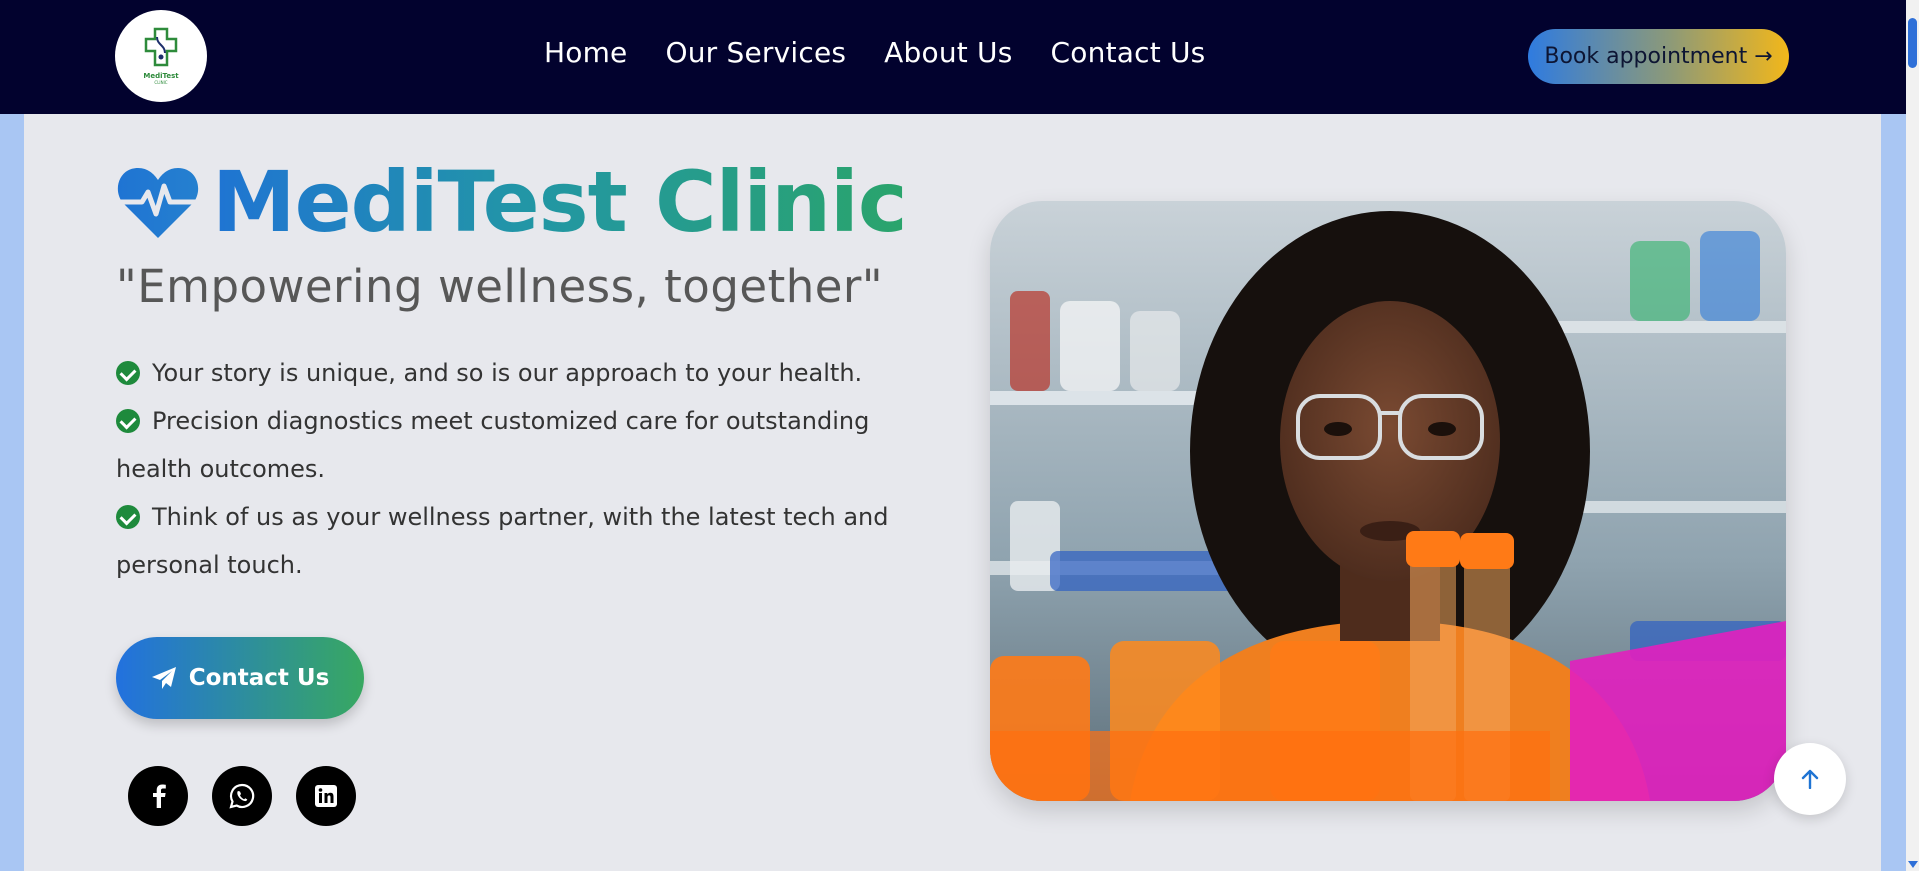  I want to click on nav-about-us: About Us, so click(948, 52).